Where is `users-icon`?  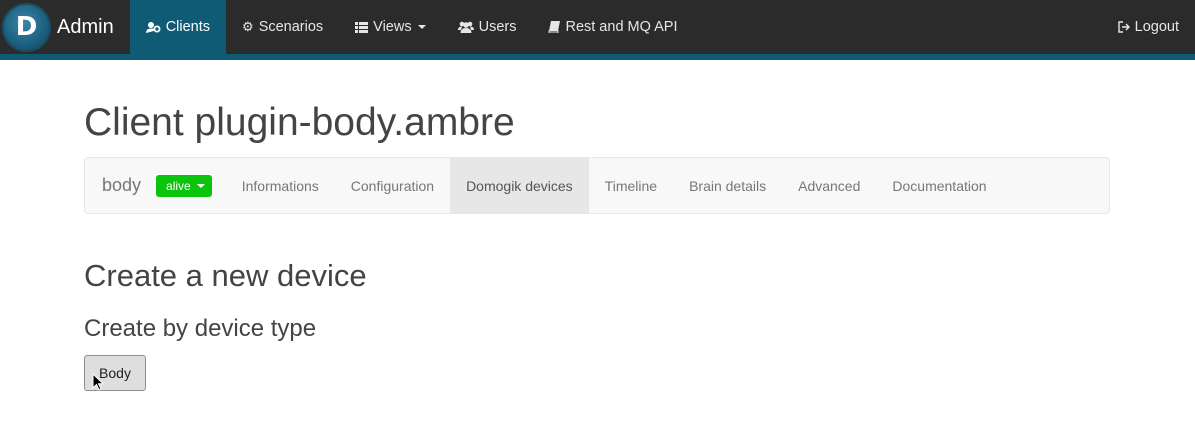
users-icon is located at coordinates (465, 27).